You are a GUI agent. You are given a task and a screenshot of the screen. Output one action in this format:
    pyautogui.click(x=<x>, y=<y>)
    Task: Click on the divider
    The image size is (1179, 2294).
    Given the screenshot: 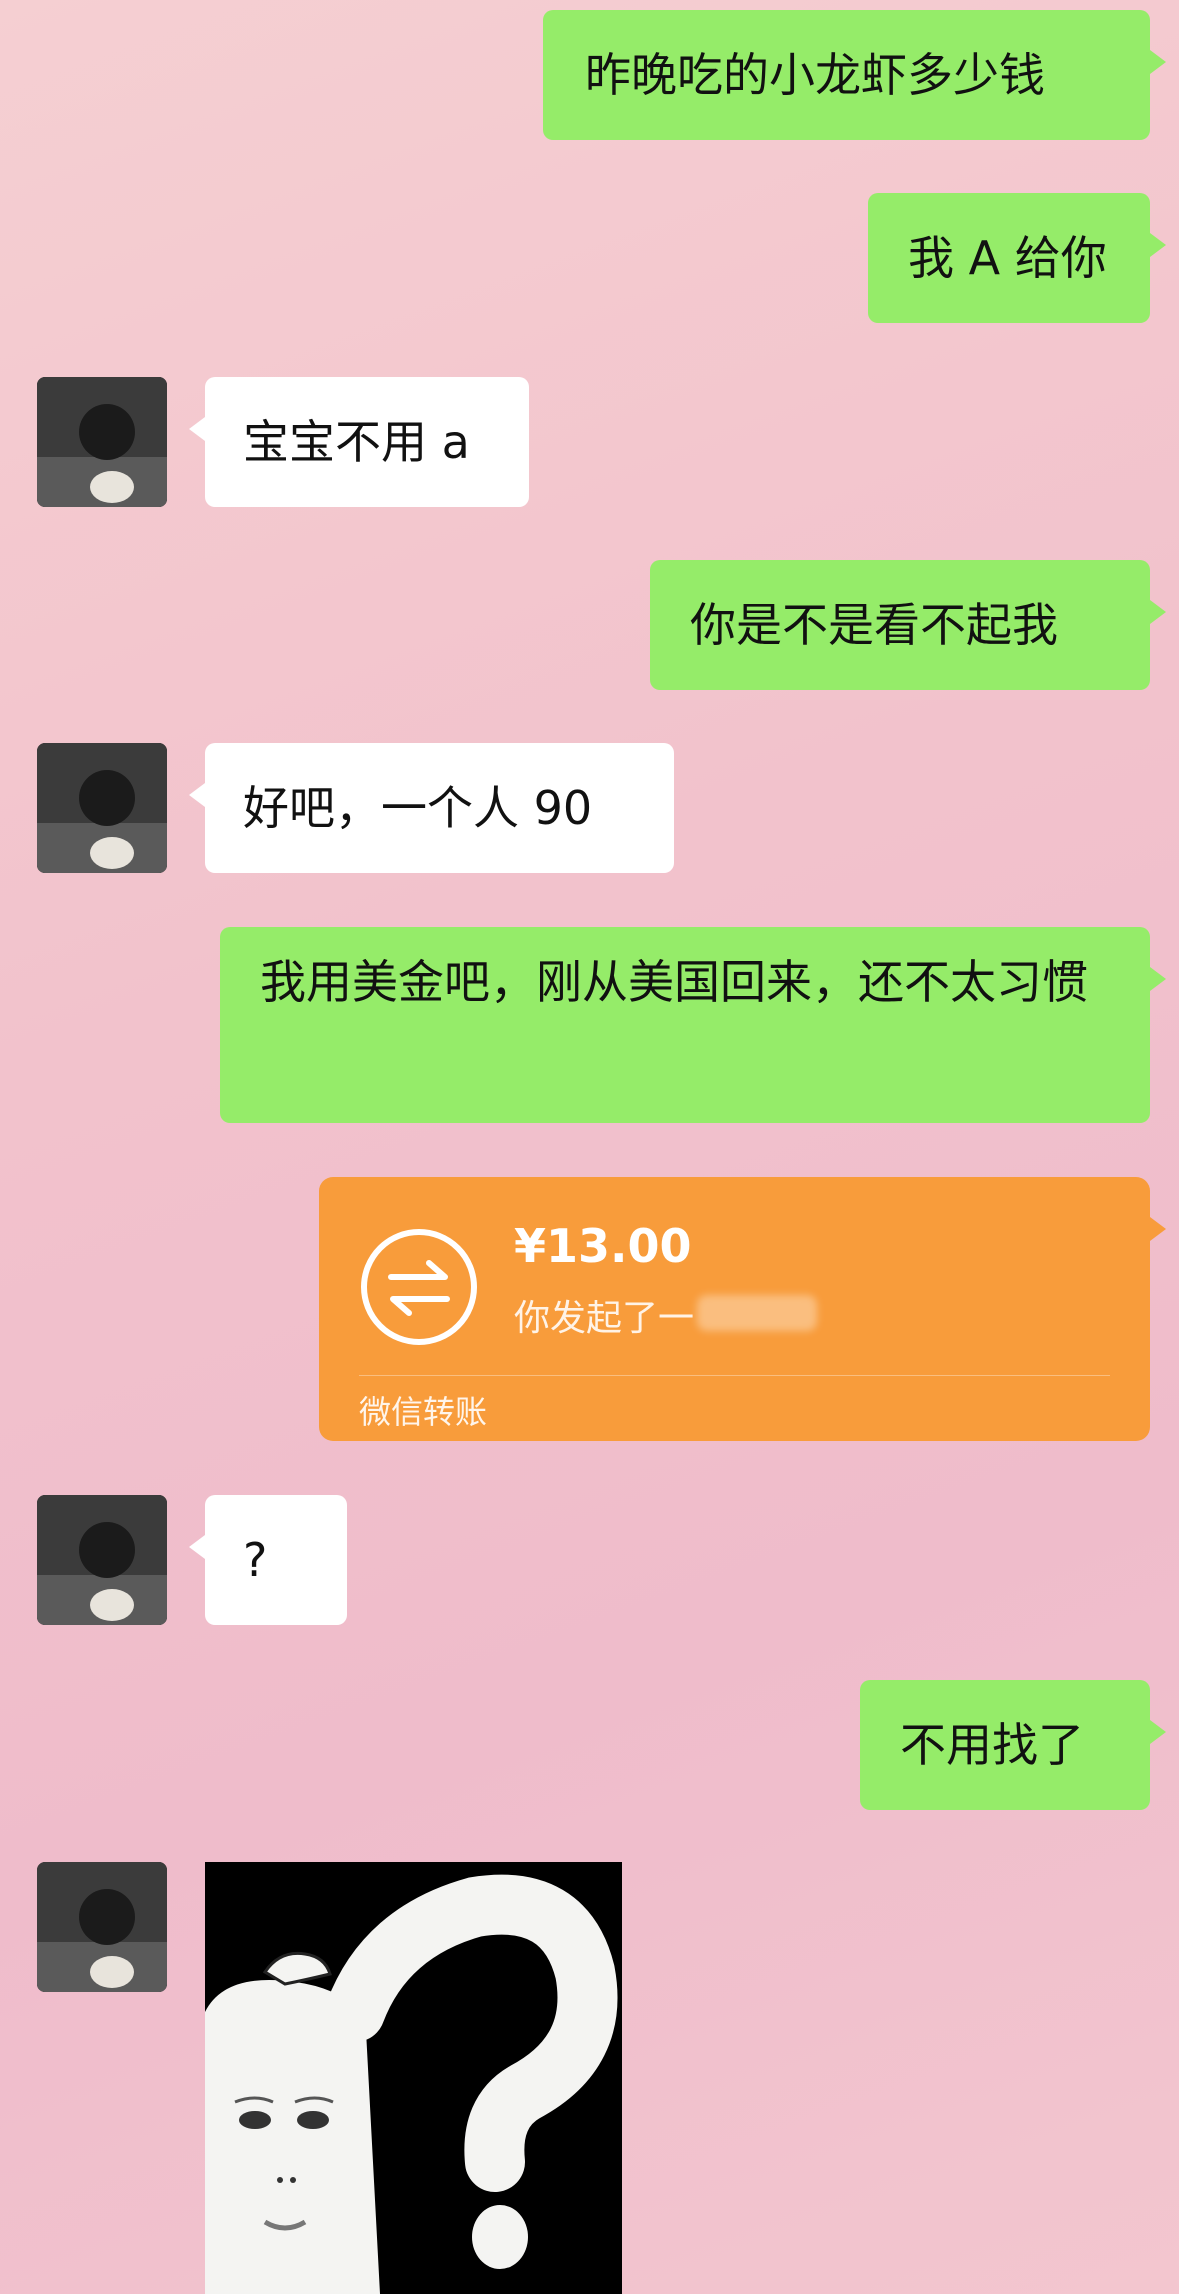 What is the action you would take?
    pyautogui.click(x=734, y=1375)
    